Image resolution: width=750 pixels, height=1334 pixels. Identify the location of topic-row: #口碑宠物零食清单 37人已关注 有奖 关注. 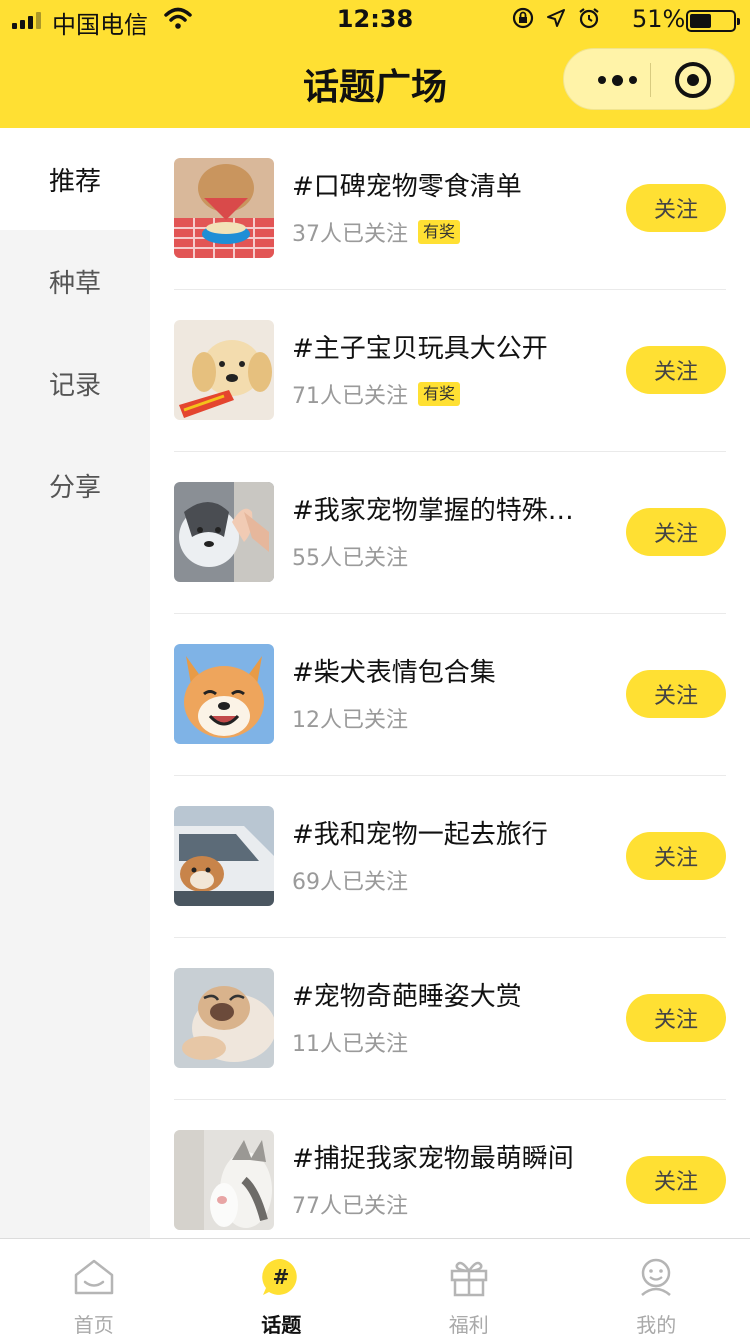
(450, 209).